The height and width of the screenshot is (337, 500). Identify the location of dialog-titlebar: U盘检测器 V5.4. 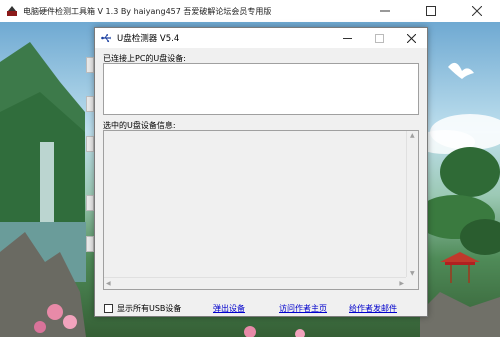
(261, 38).